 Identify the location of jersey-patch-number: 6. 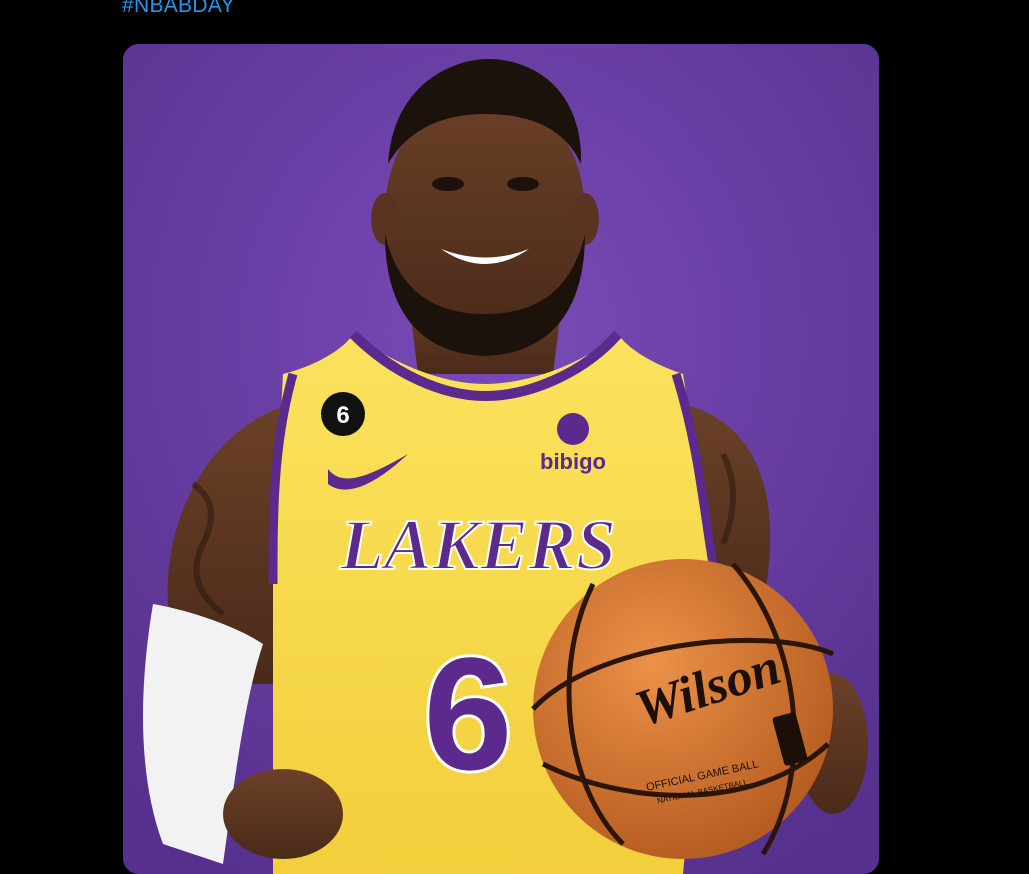
(342, 415).